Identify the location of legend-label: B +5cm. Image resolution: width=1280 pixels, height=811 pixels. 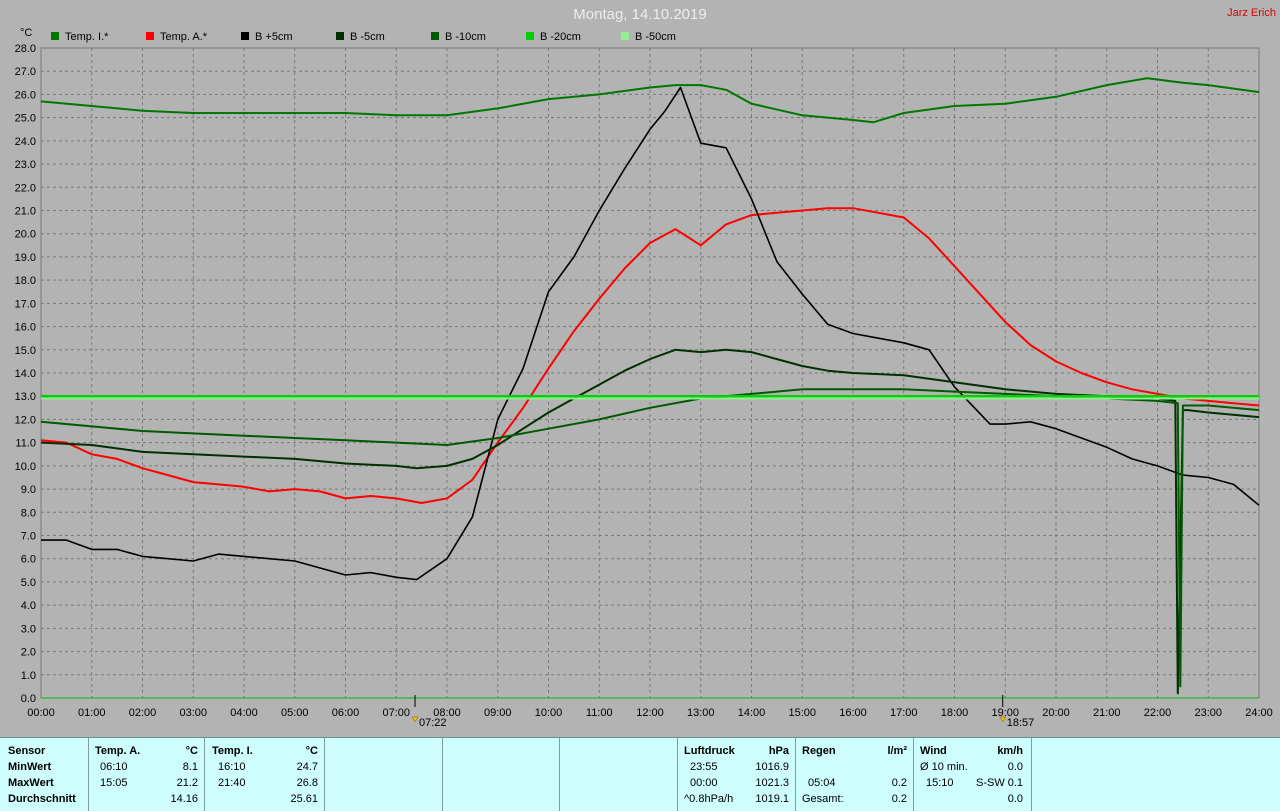
(274, 37).